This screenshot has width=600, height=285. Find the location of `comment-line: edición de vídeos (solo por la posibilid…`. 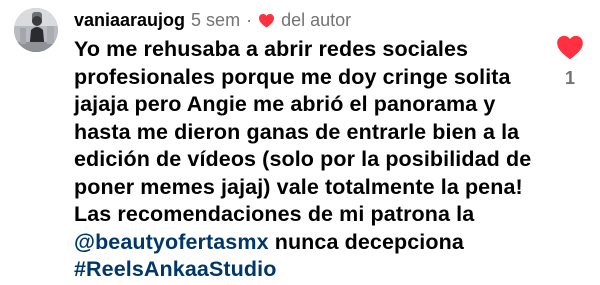

comment-line: edición de vídeos (solo por la posibilid… is located at coordinates (309, 160).